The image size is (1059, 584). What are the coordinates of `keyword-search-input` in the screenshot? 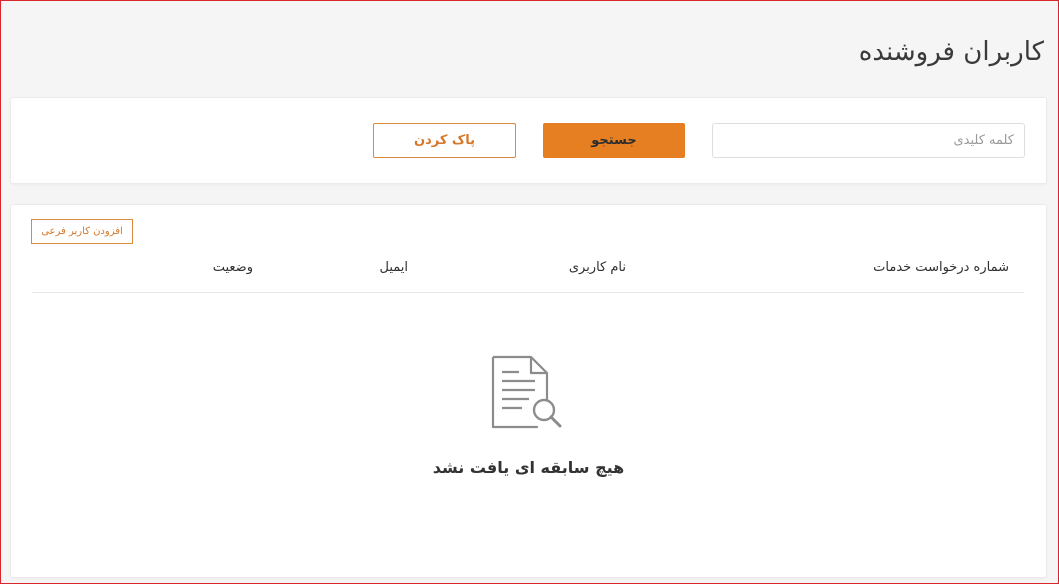 It's located at (868, 140).